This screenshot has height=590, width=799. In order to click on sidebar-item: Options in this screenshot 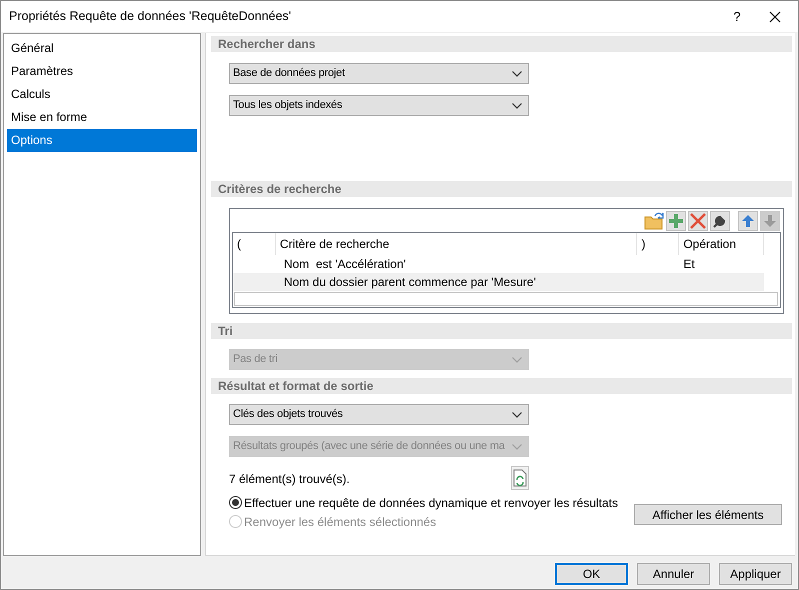, I will do `click(102, 140)`.